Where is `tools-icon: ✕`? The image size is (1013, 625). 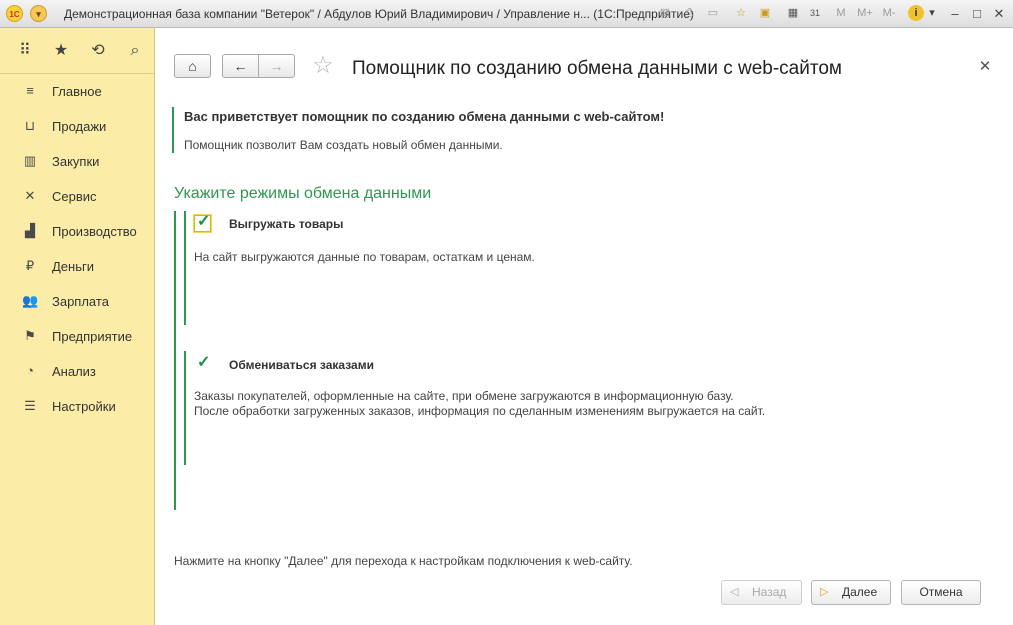 tools-icon: ✕ is located at coordinates (30, 195).